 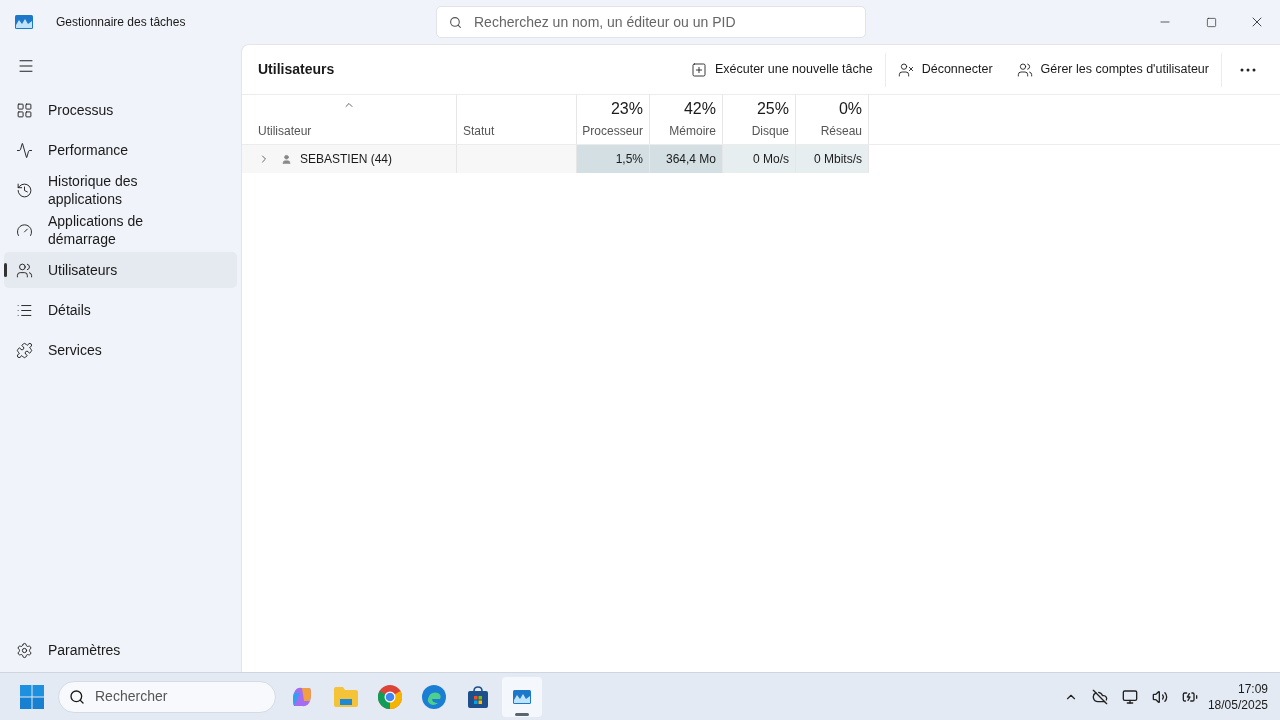 I want to click on history-icon, so click(x=24, y=190).